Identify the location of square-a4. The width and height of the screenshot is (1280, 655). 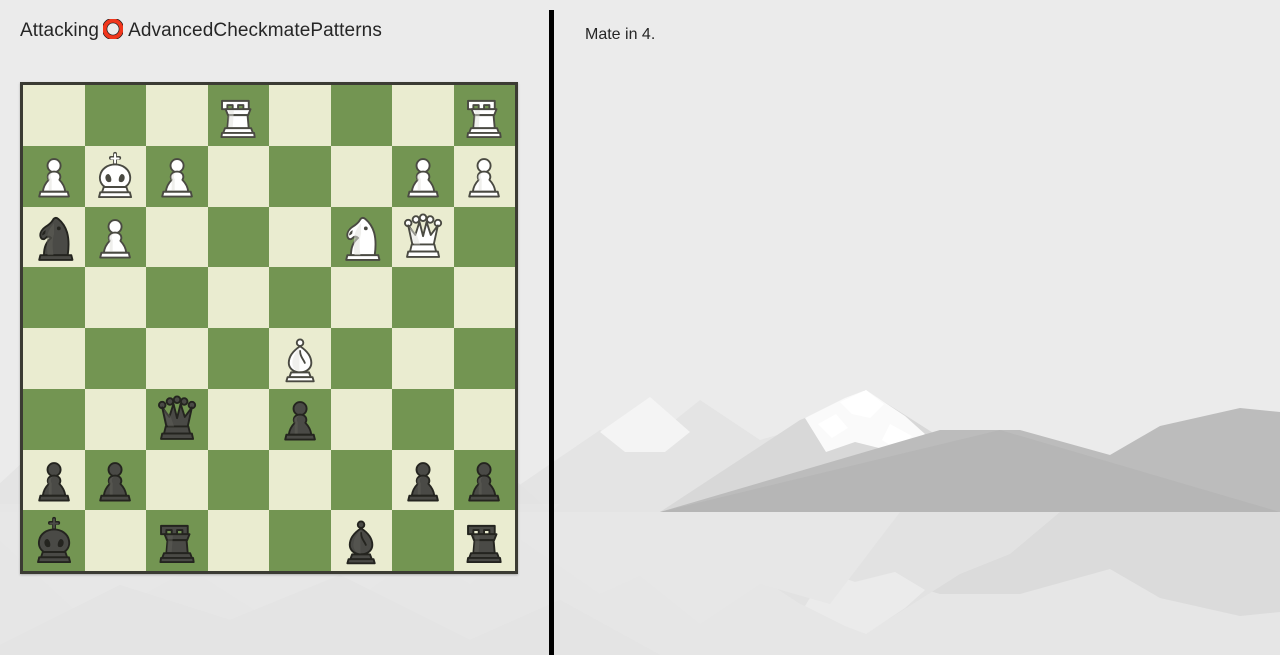
(54, 358).